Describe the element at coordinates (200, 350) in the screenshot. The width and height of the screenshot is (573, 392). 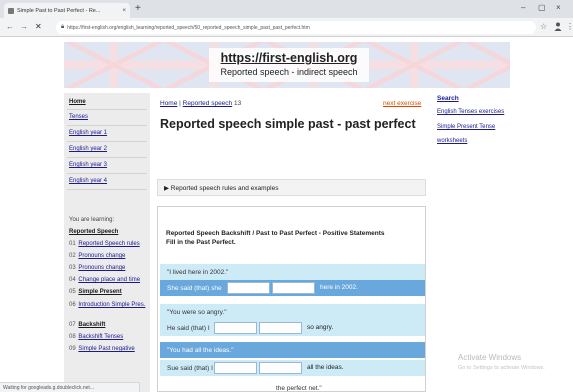
I see `question-quote: "You had all the ideas."` at that location.